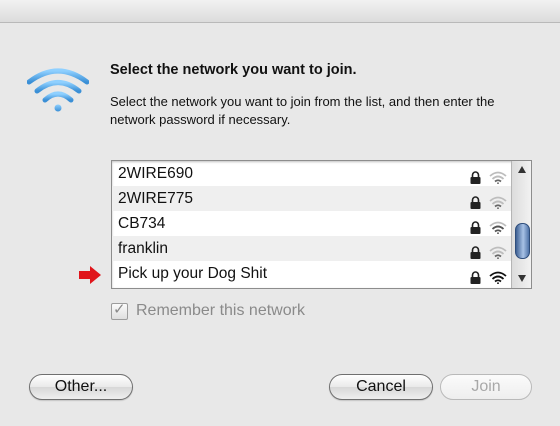 The image size is (560, 426). What do you see at coordinates (522, 169) in the screenshot?
I see `scroll-up-arrow-icon` at bounding box center [522, 169].